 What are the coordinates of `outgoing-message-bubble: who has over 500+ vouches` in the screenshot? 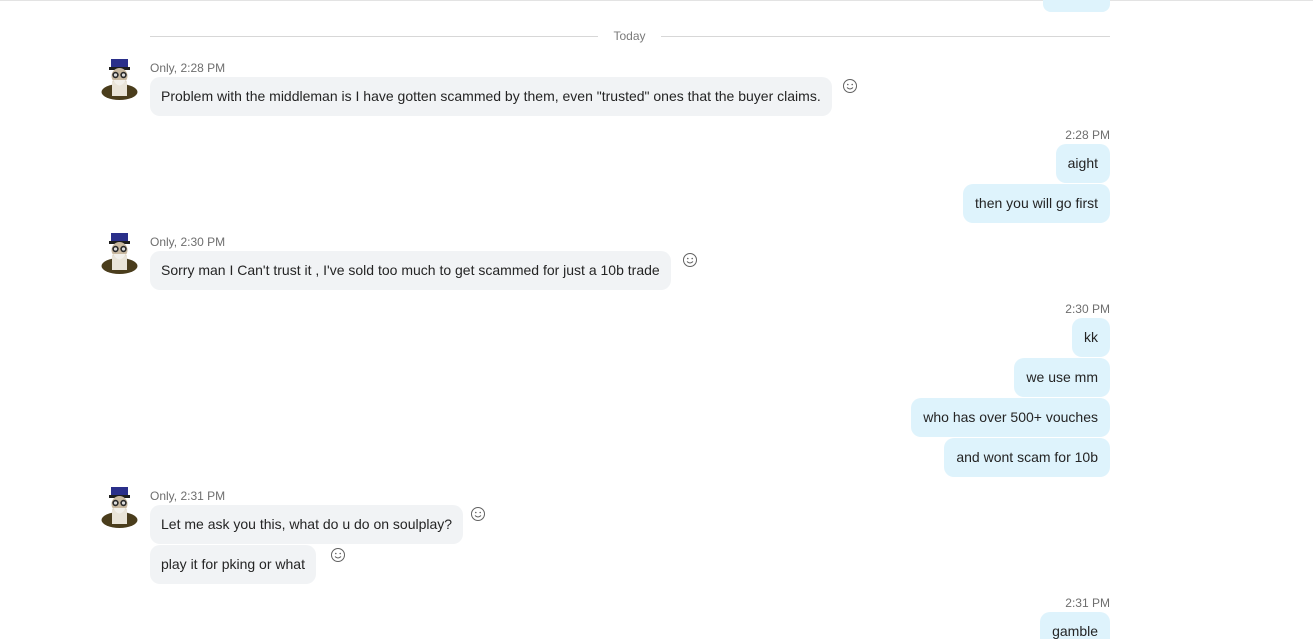 It's located at (1010, 417).